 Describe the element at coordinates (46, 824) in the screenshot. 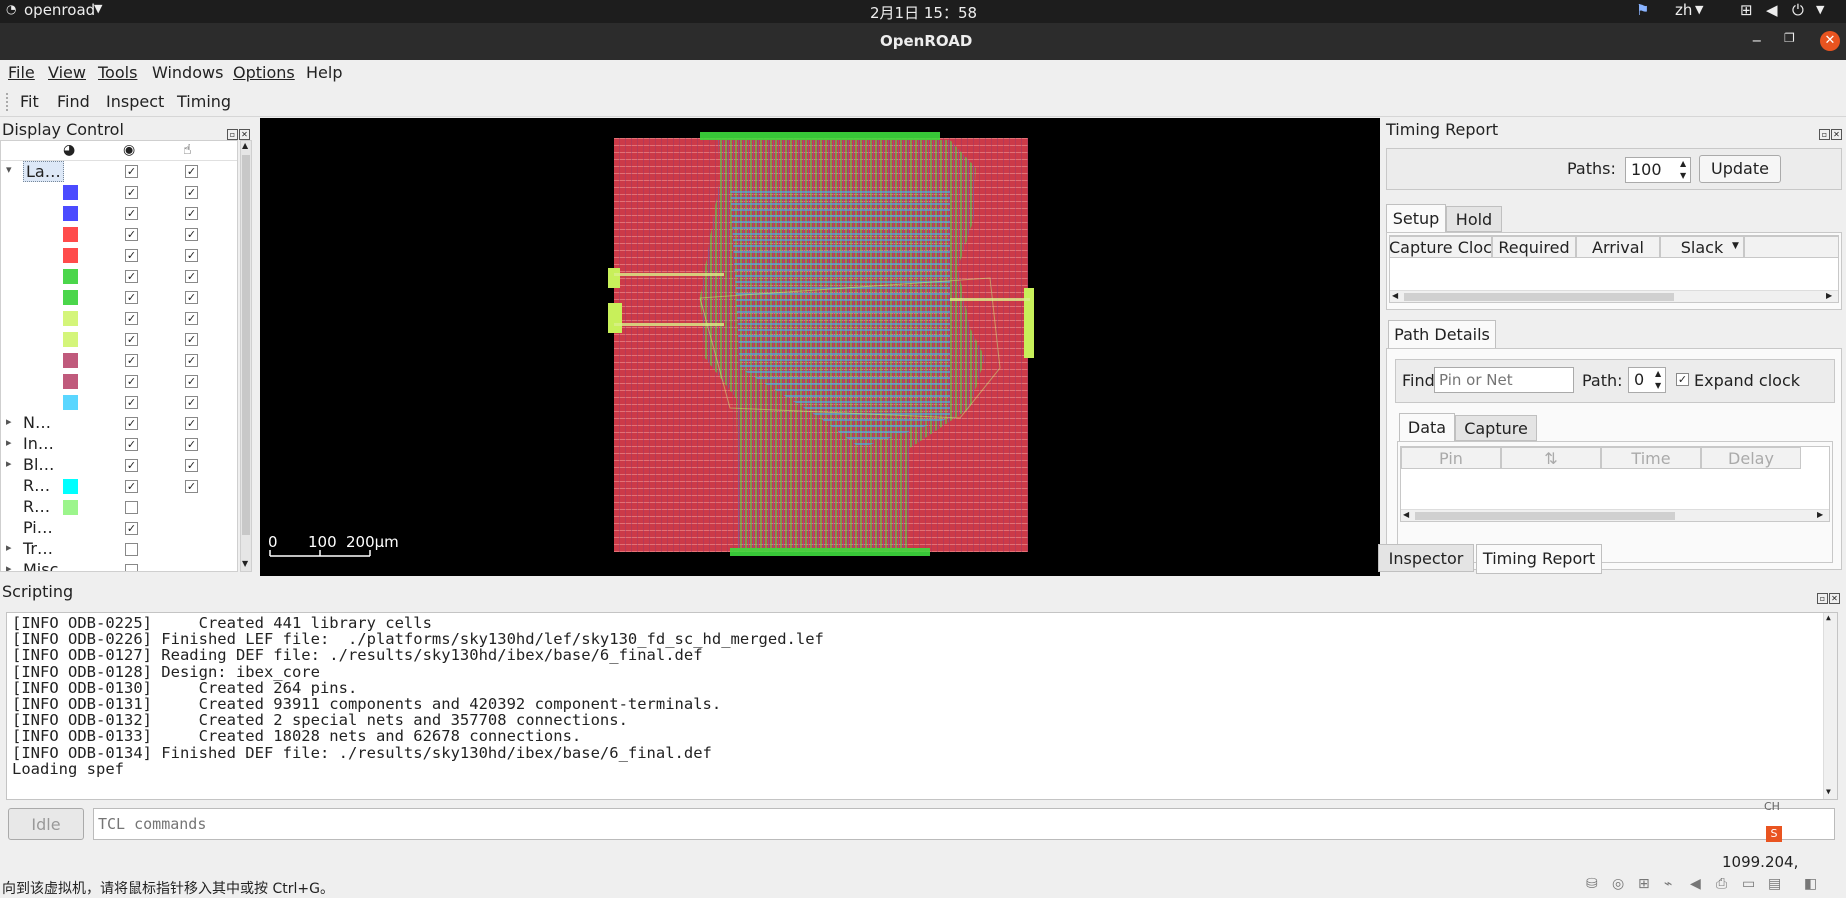

I see `idle-button: Idle` at that location.